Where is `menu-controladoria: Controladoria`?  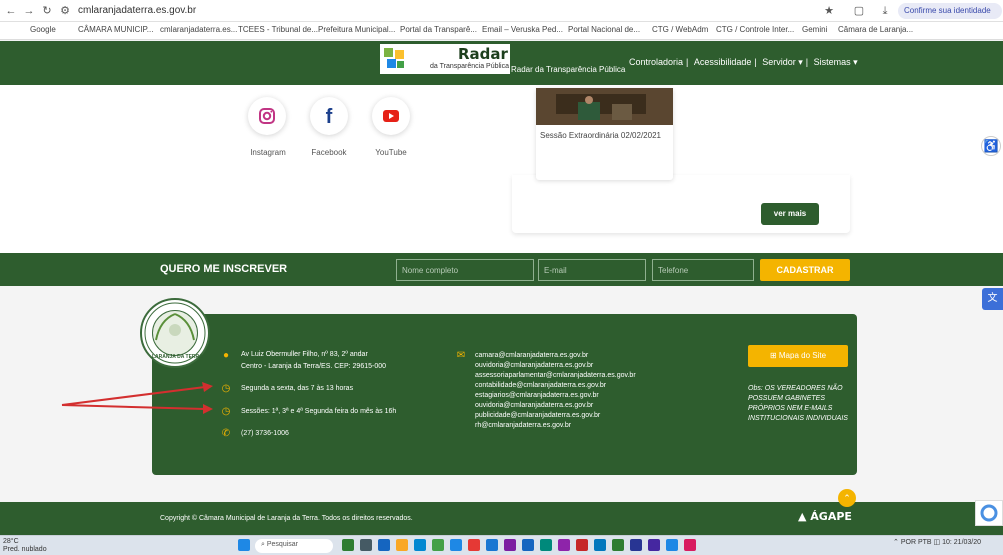
menu-controladoria: Controladoria is located at coordinates (656, 62).